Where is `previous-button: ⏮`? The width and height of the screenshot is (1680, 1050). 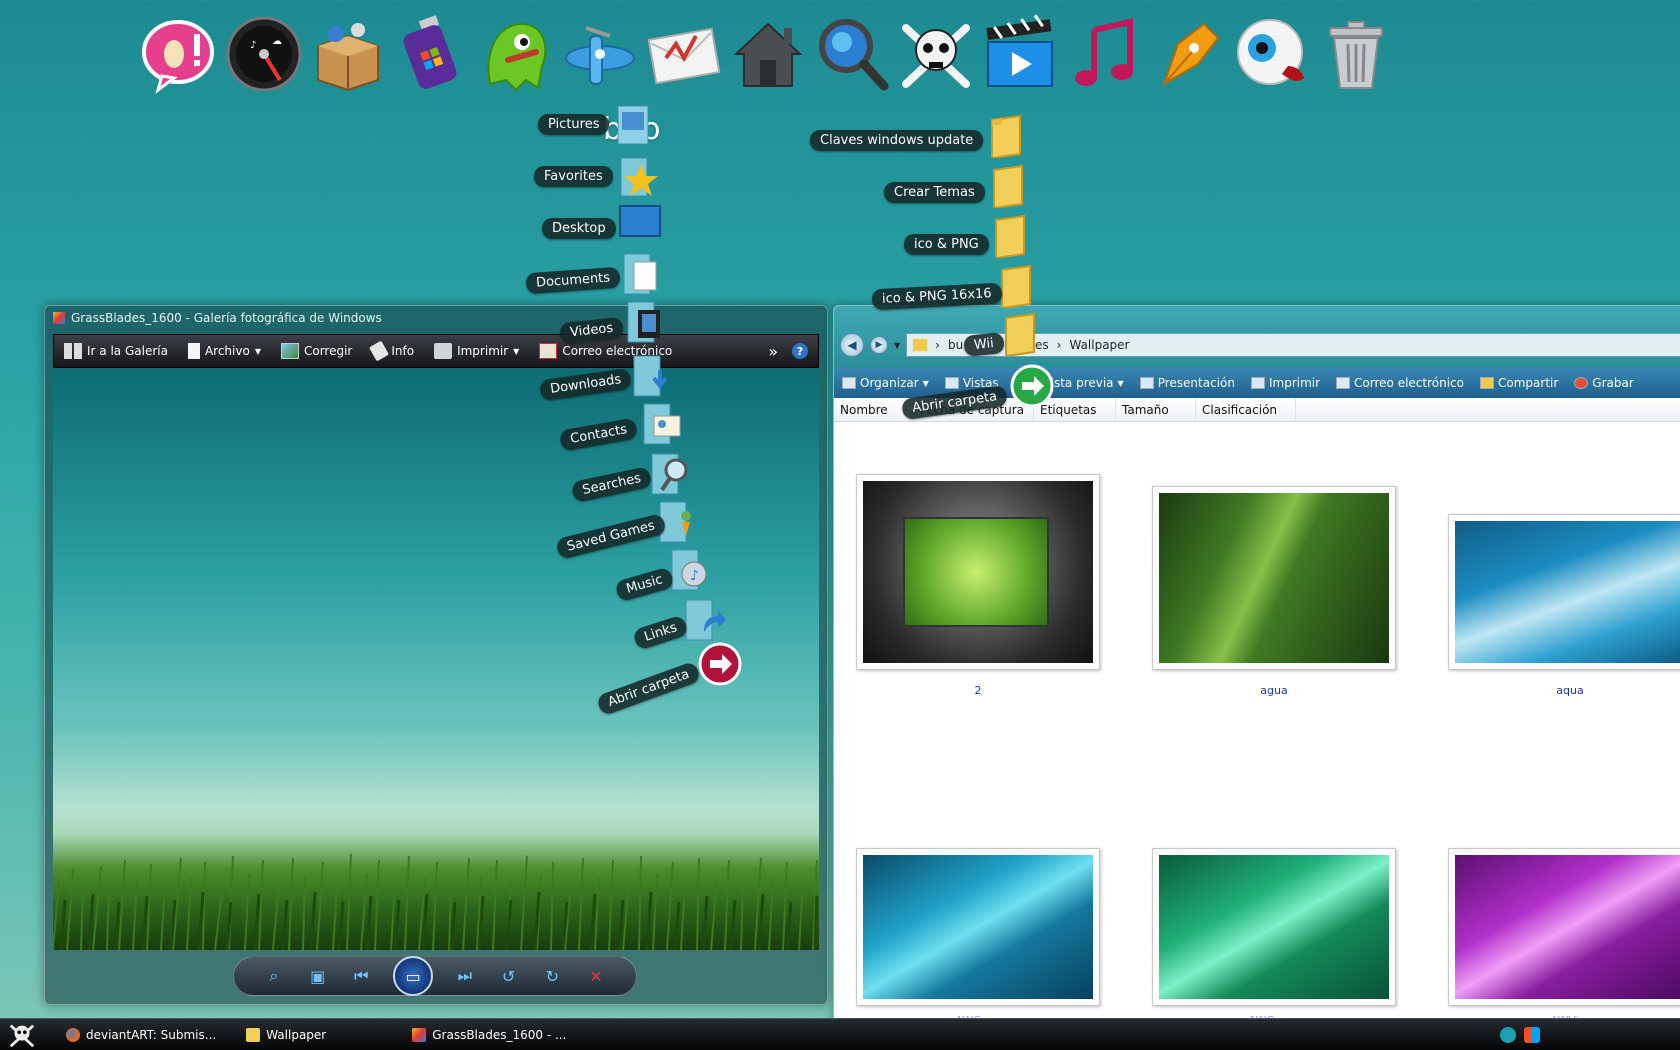 previous-button: ⏮ is located at coordinates (361, 976).